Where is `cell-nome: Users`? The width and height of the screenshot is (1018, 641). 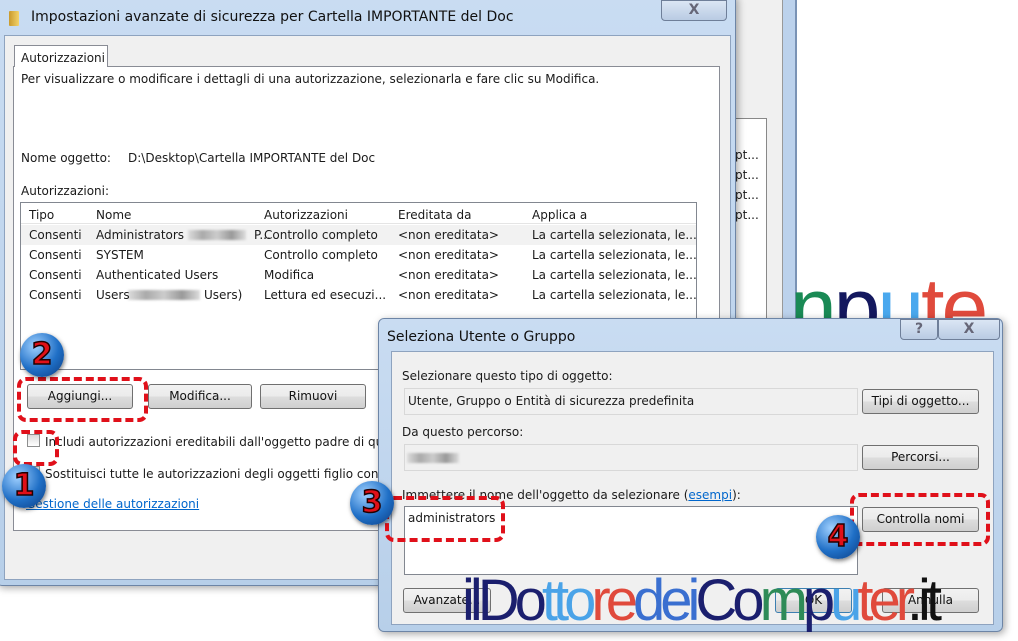 cell-nome: Users is located at coordinates (113, 295).